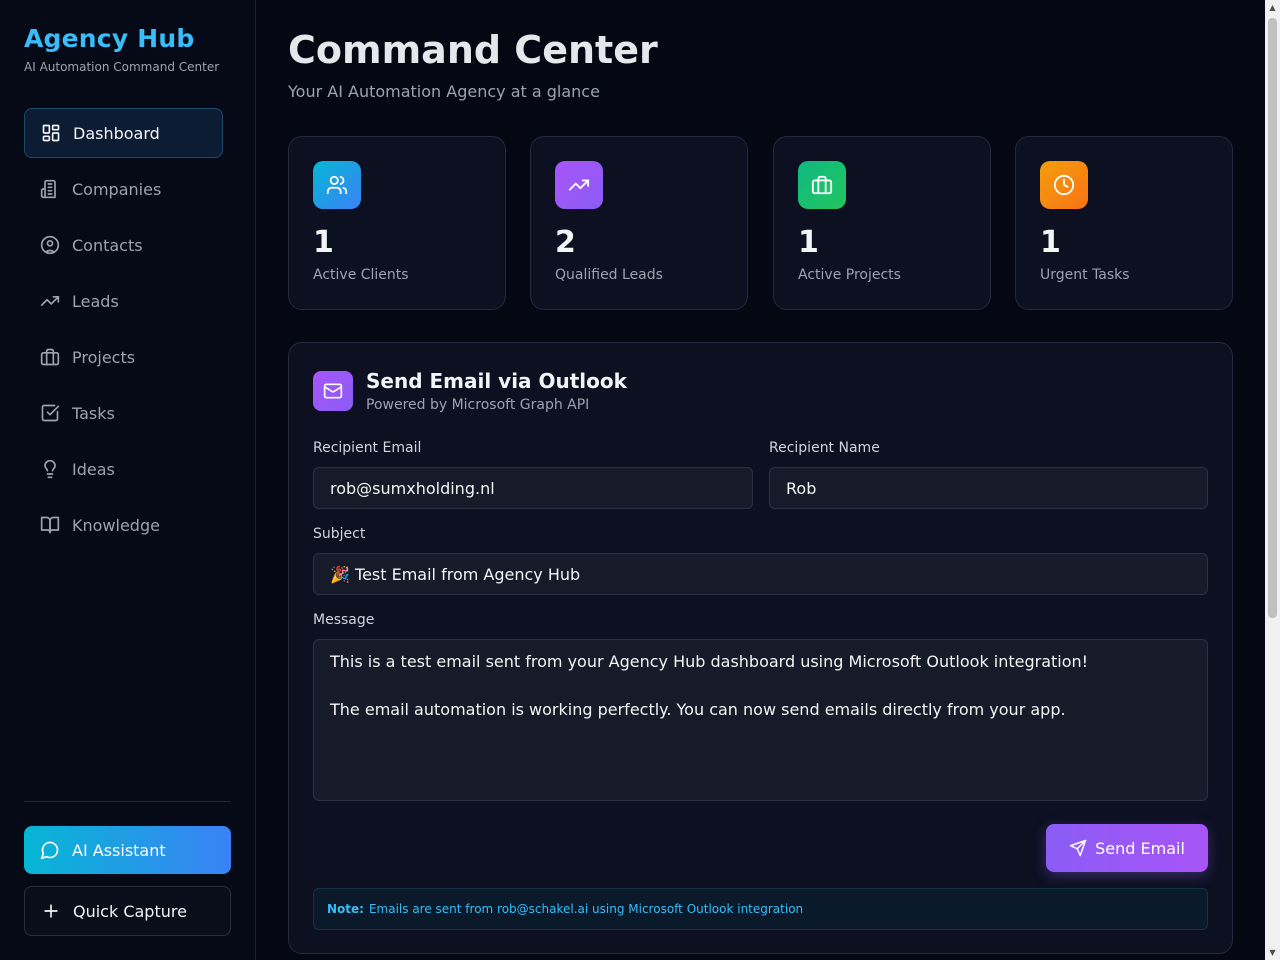 The image size is (1280, 960). I want to click on ai-assistant-button: AI Assistant, so click(127, 850).